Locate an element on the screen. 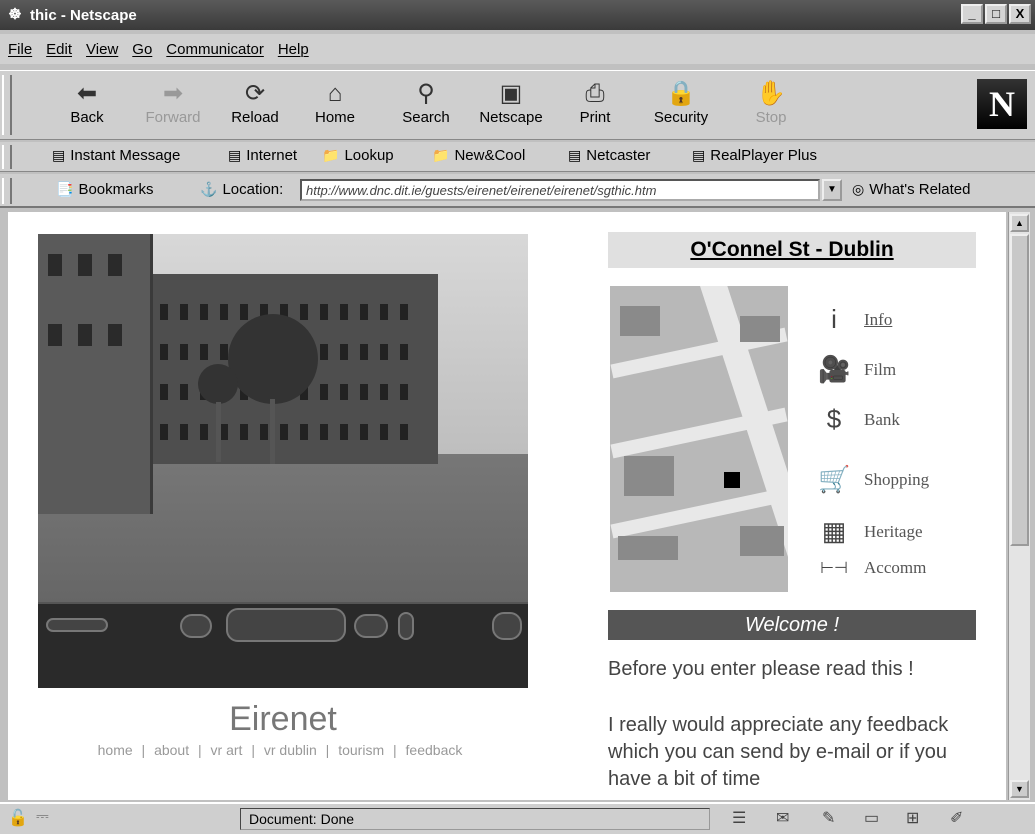  legend-info: i Info is located at coordinates (855, 319).